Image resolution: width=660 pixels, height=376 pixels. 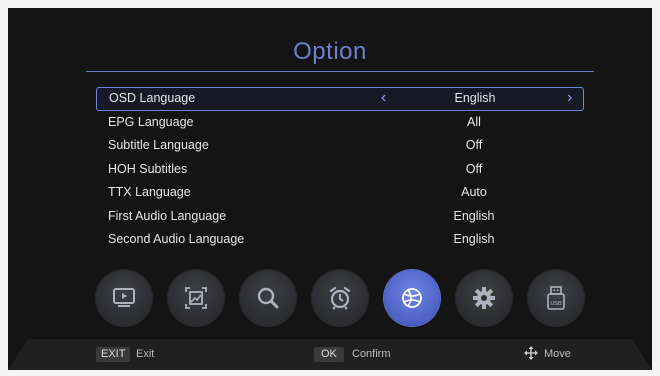 What do you see at coordinates (569, 97) in the screenshot?
I see `arrow-right-icon: ›` at bounding box center [569, 97].